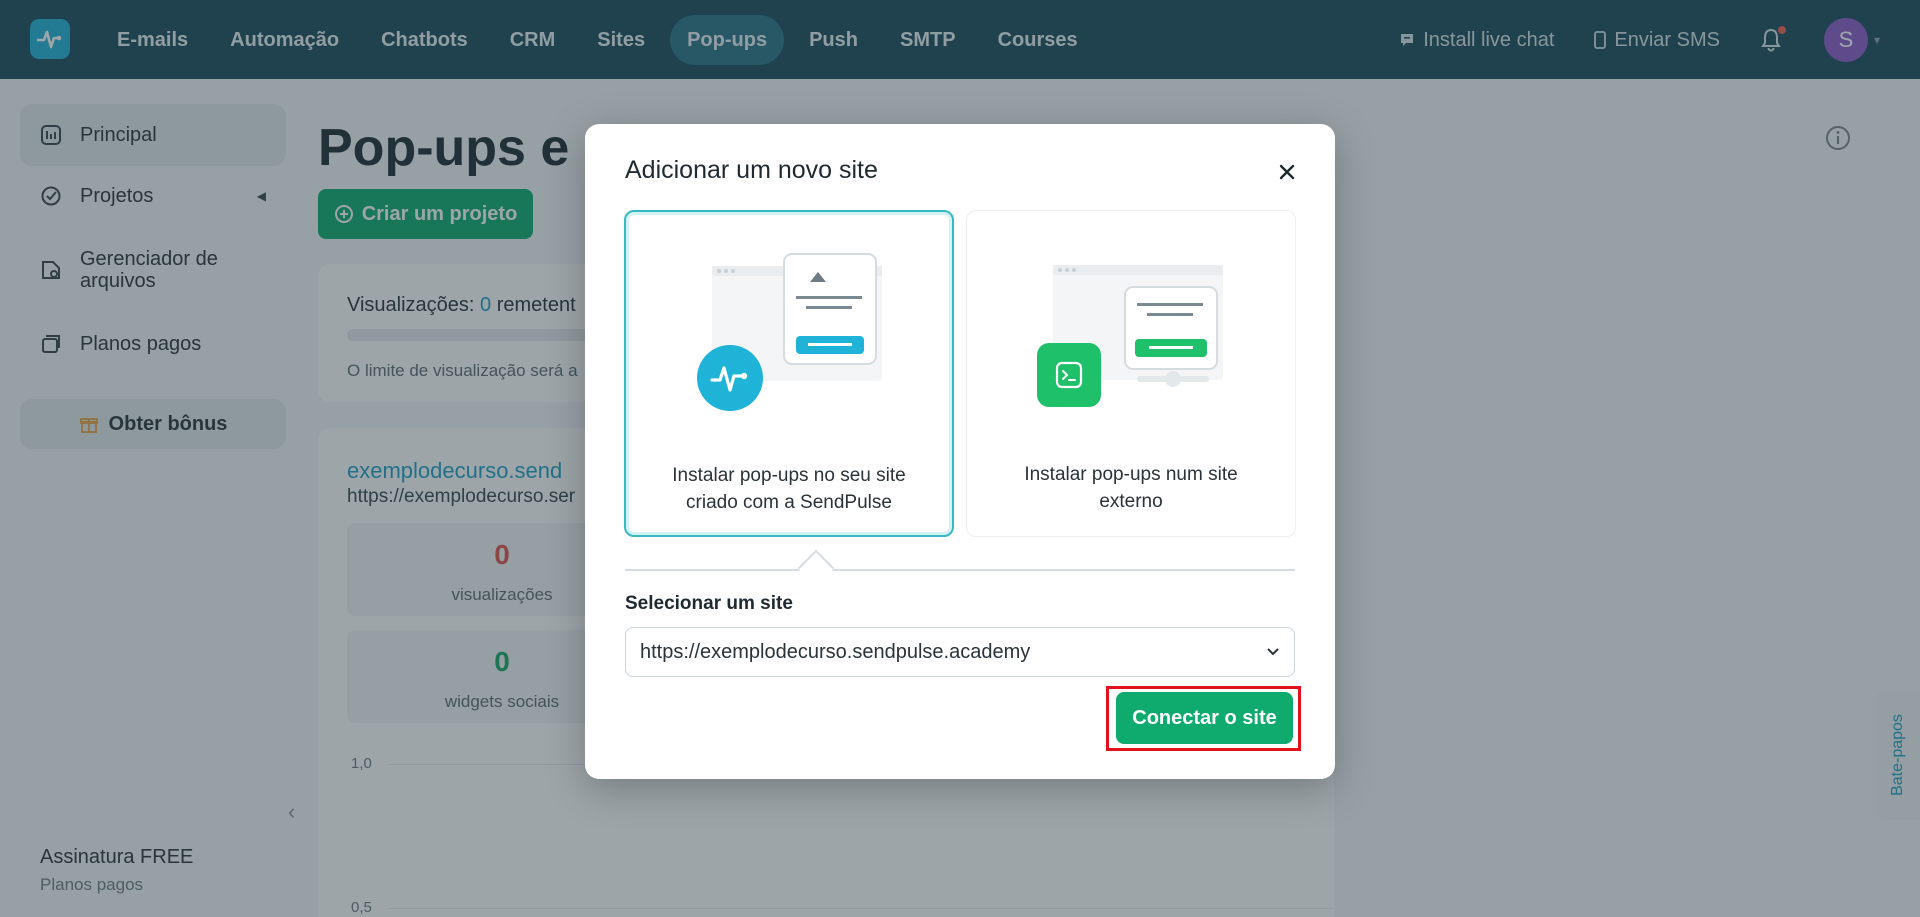 This screenshot has height=917, width=1920. Describe the element at coordinates (789, 332) in the screenshot. I see `sendpulse-site-illustration-icon` at that location.